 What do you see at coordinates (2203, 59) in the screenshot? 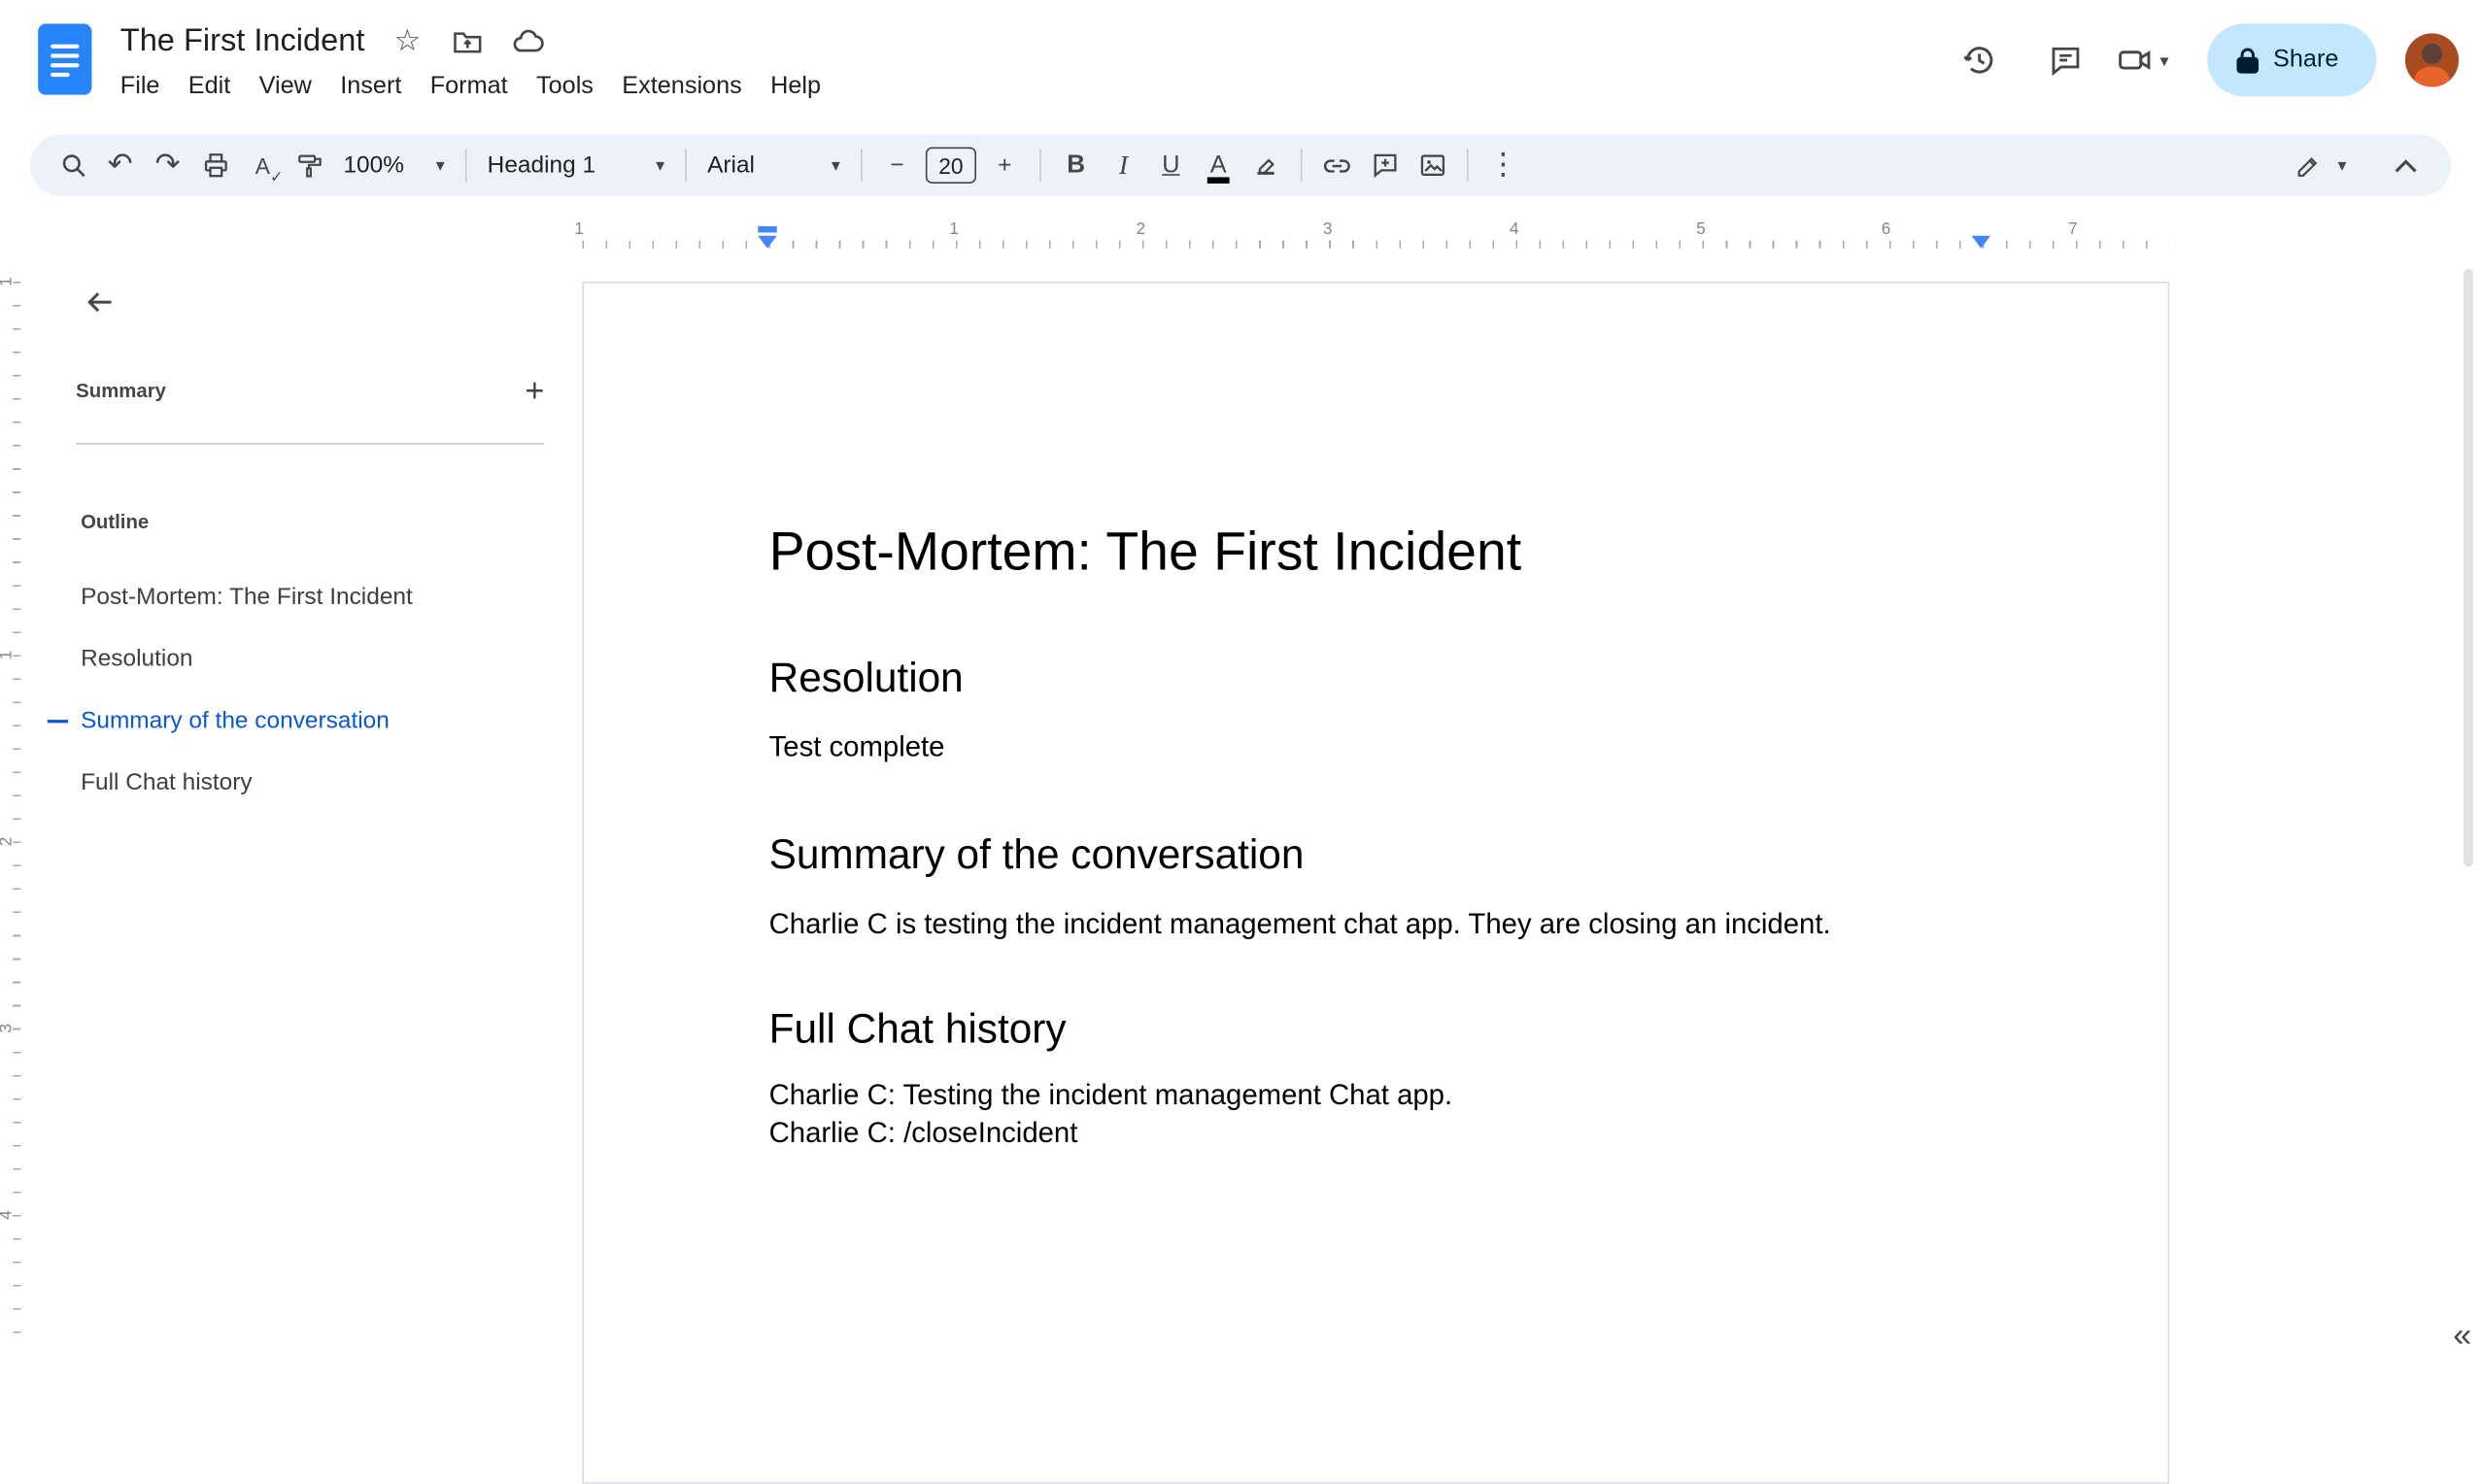
I see `top-bar-actions: ▾ Share` at bounding box center [2203, 59].